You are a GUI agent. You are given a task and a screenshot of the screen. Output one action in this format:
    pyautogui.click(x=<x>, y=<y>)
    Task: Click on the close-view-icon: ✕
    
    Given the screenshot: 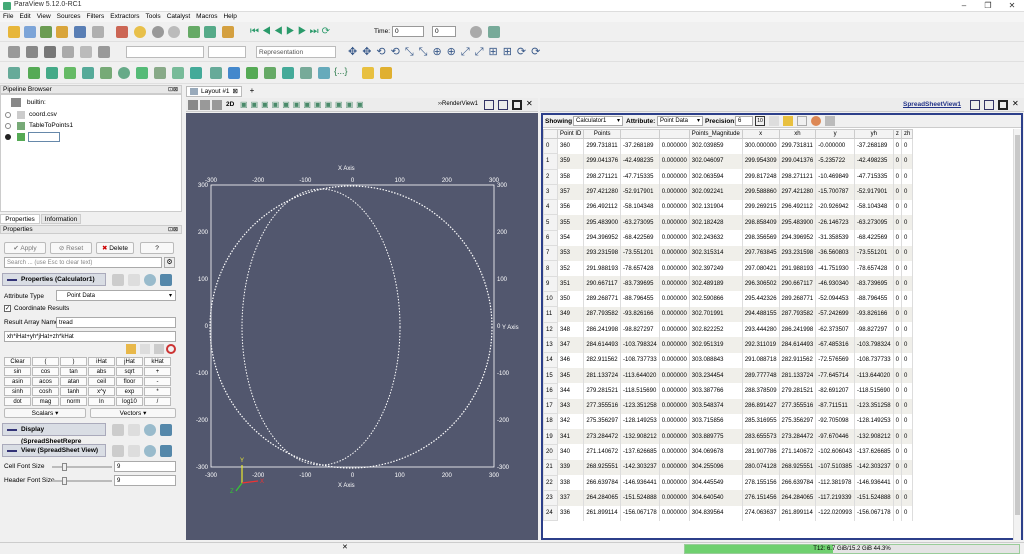 What is the action you would take?
    pyautogui.click(x=529, y=103)
    